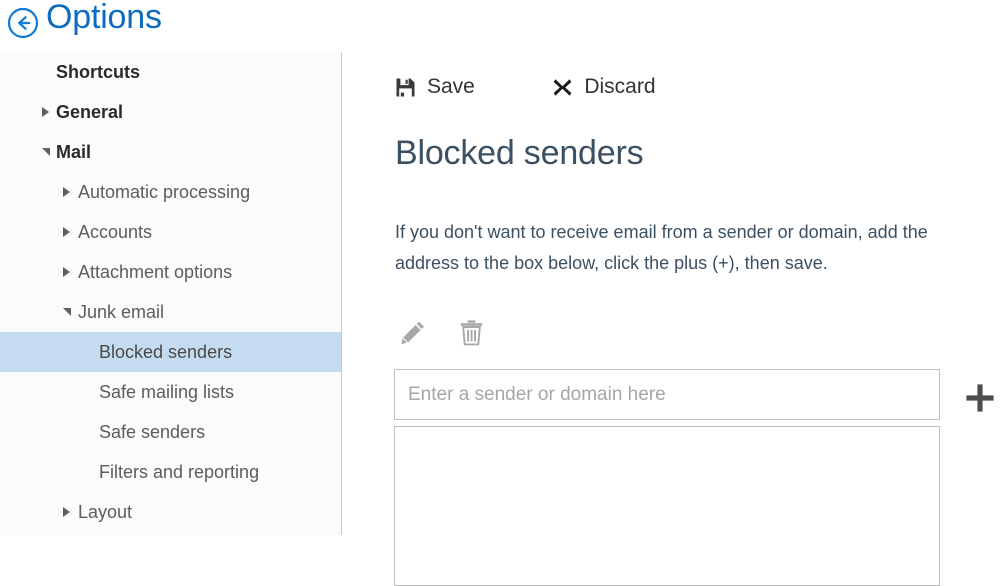 The height and width of the screenshot is (586, 1005). Describe the element at coordinates (502, 26) in the screenshot. I see `app-header: Options` at that location.